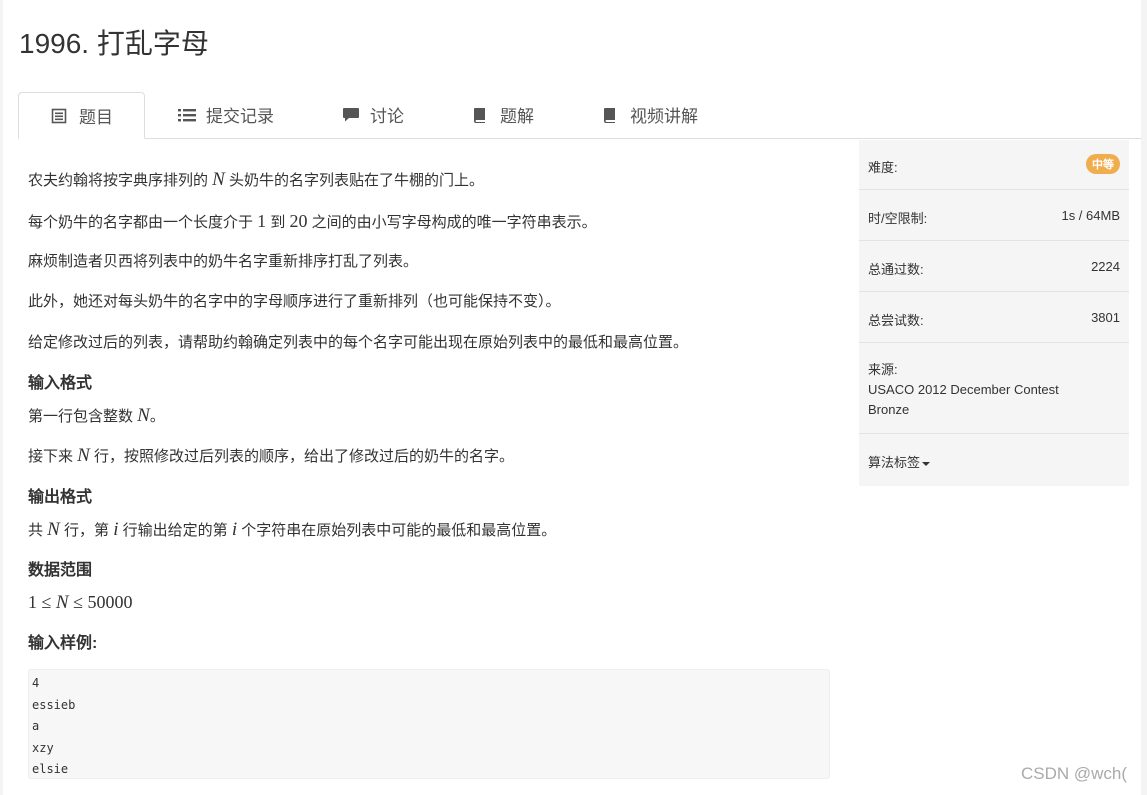 The height and width of the screenshot is (795, 1147). Describe the element at coordinates (80, 602) in the screenshot. I see `data-range-formula: 1 ≤ N ≤ 50000` at that location.